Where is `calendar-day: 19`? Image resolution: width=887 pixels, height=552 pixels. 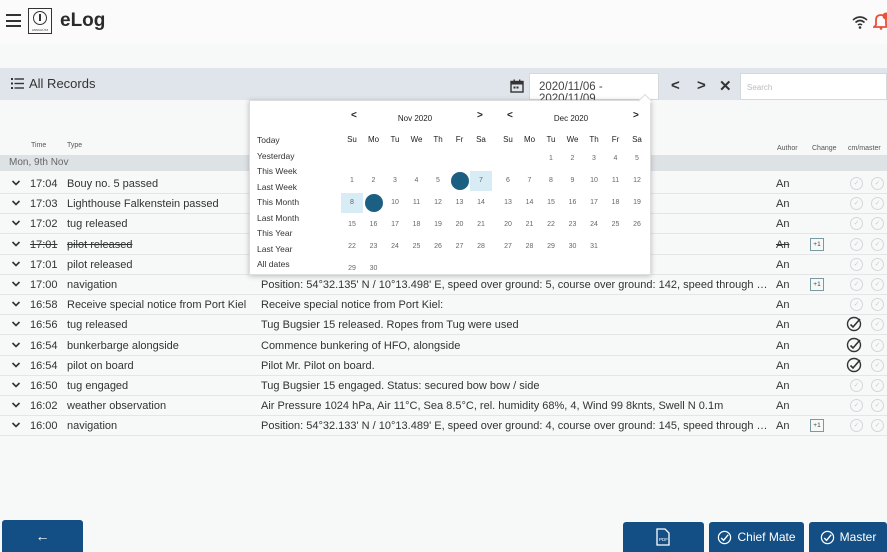
calendar-day: 19 is located at coordinates (438, 225).